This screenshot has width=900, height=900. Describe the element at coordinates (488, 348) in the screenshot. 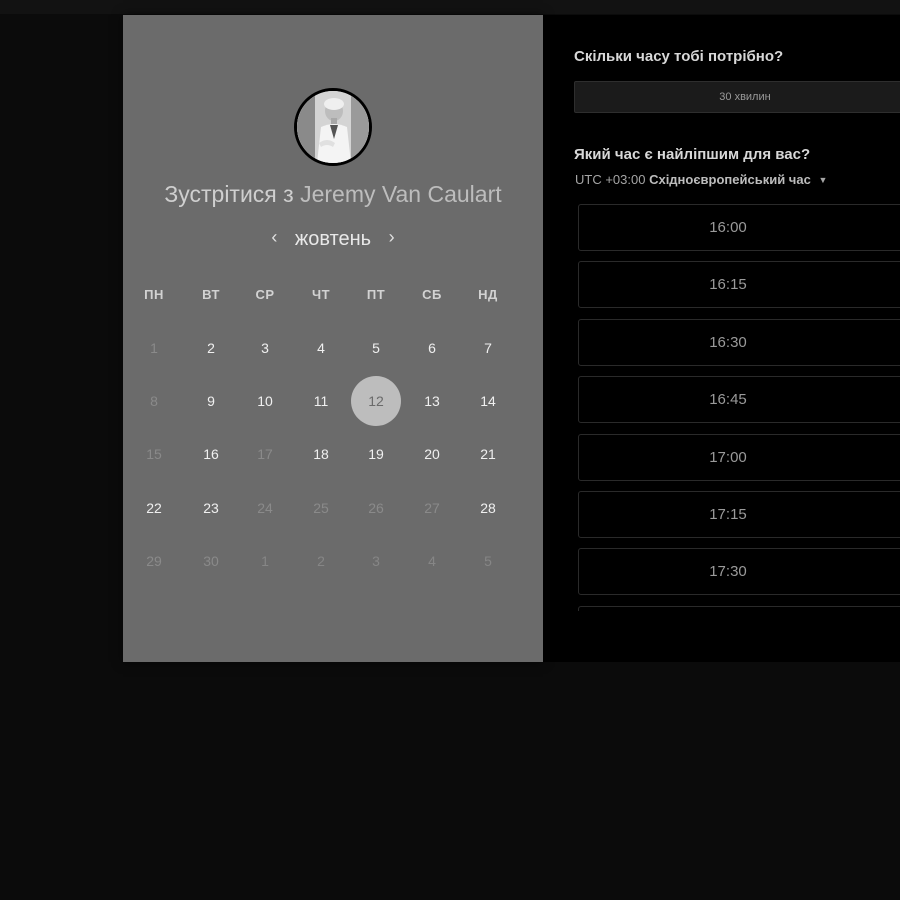

I see `calendar-day: 7` at that location.